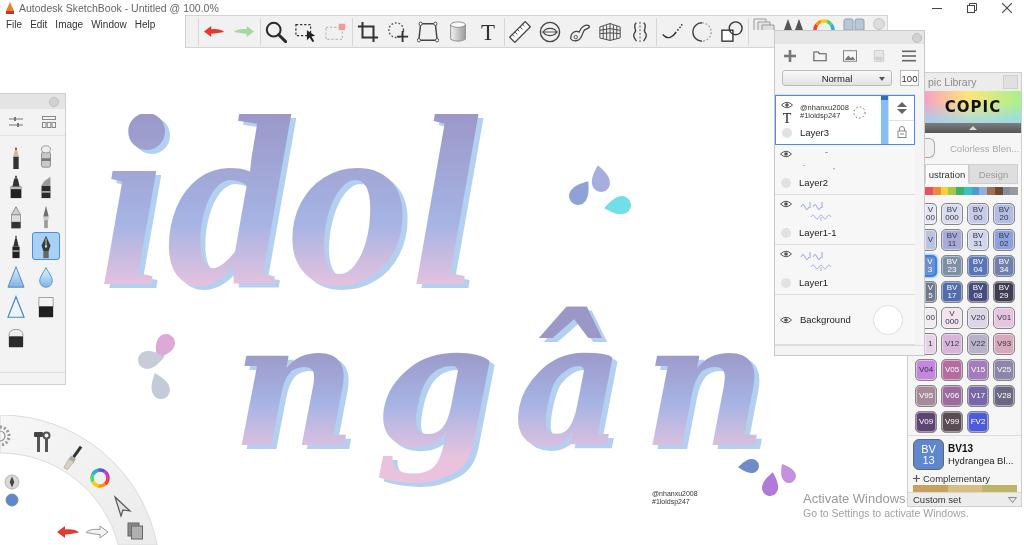 This screenshot has width=1024, height=545. Describe the element at coordinates (398, 31) in the screenshot. I see `lasso-icon` at that location.